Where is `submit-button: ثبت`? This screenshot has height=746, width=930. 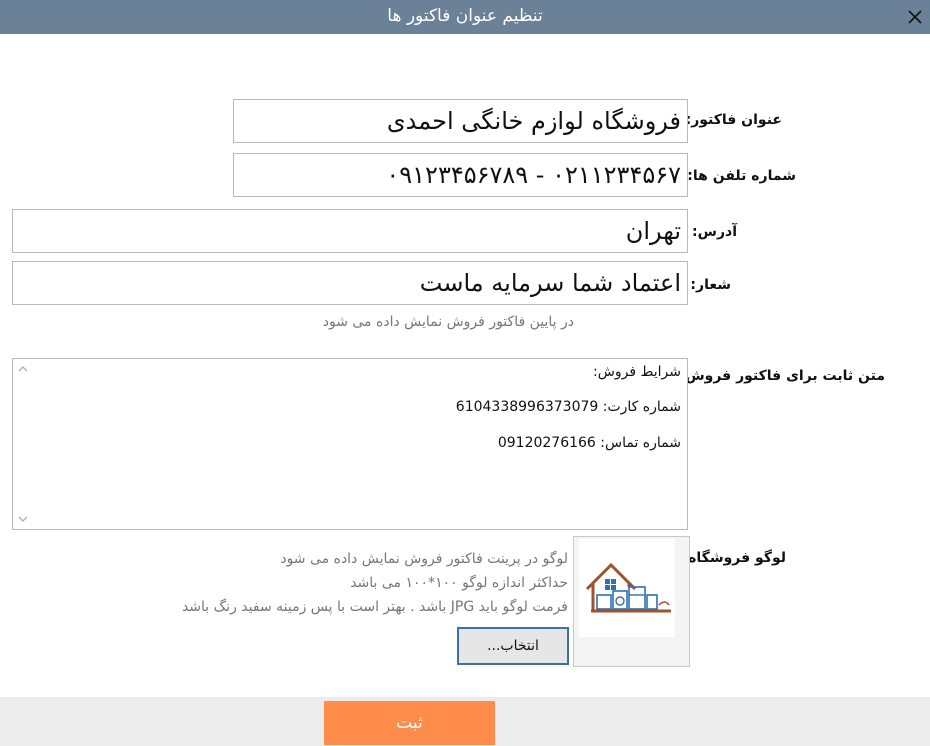
submit-button: ثبت is located at coordinates (409, 723).